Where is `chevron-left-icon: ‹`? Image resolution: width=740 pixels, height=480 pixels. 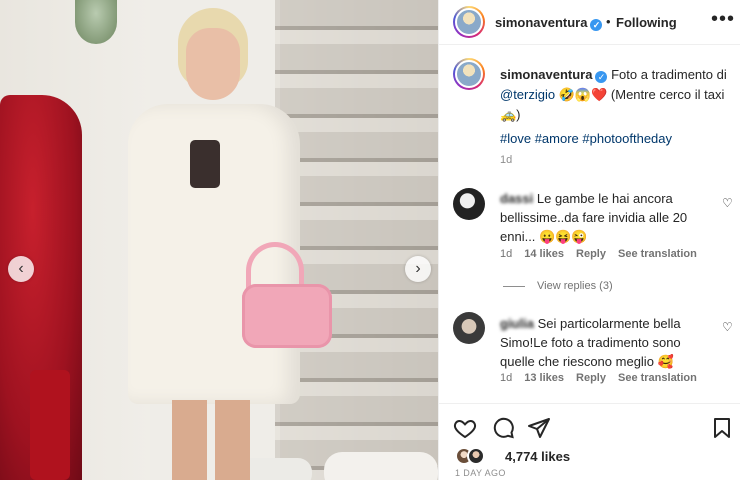 chevron-left-icon: ‹ is located at coordinates (21, 268).